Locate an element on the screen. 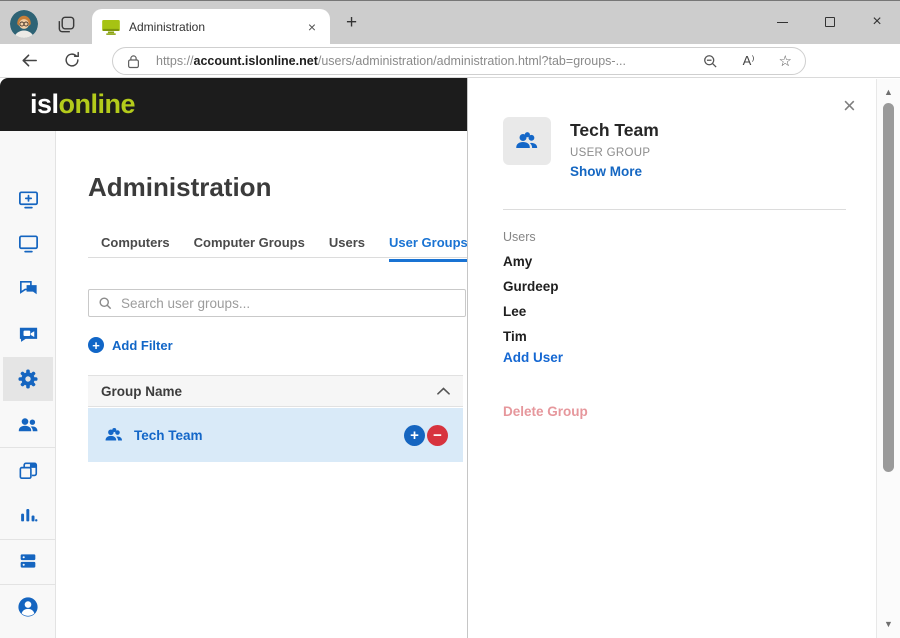 Image resolution: width=900 pixels, height=638 pixels. address-bar-icons: A⁾ ☆ is located at coordinates (747, 61).